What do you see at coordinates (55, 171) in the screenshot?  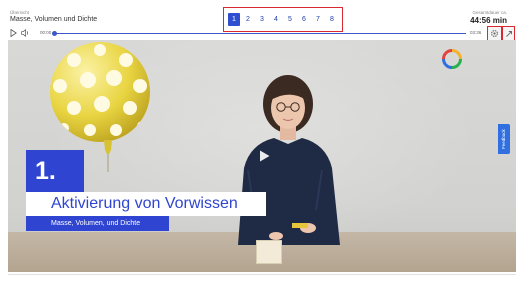 I see `chapter-number: 1.` at bounding box center [55, 171].